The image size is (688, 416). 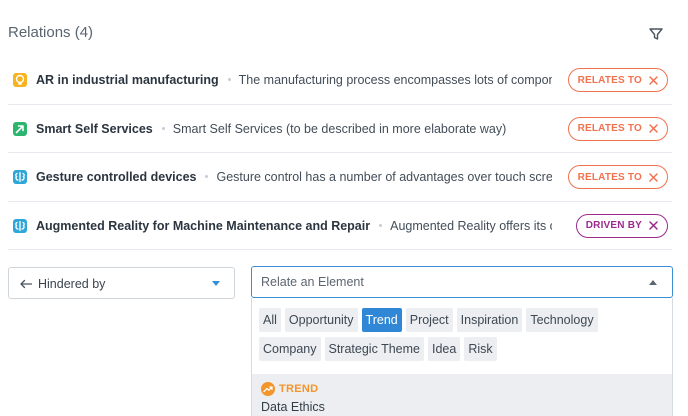 I want to click on relation-name: Smart Self Services, so click(x=94, y=128).